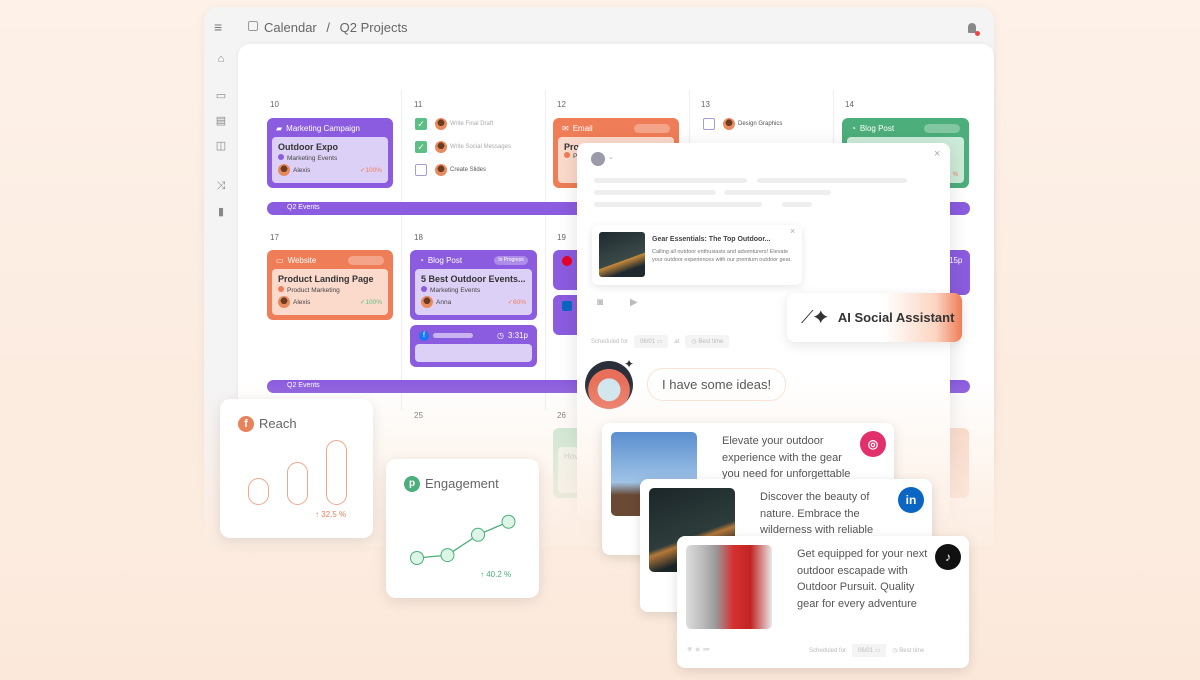 The image size is (1200, 680). I want to click on camera-icon: ◙, so click(600, 302).